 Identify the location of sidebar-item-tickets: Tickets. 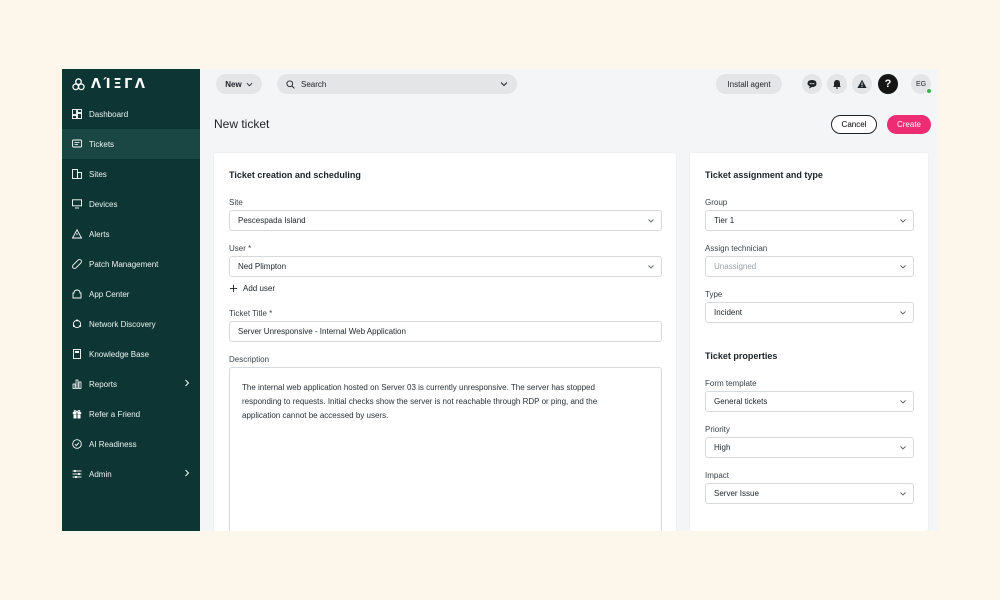
(131, 144).